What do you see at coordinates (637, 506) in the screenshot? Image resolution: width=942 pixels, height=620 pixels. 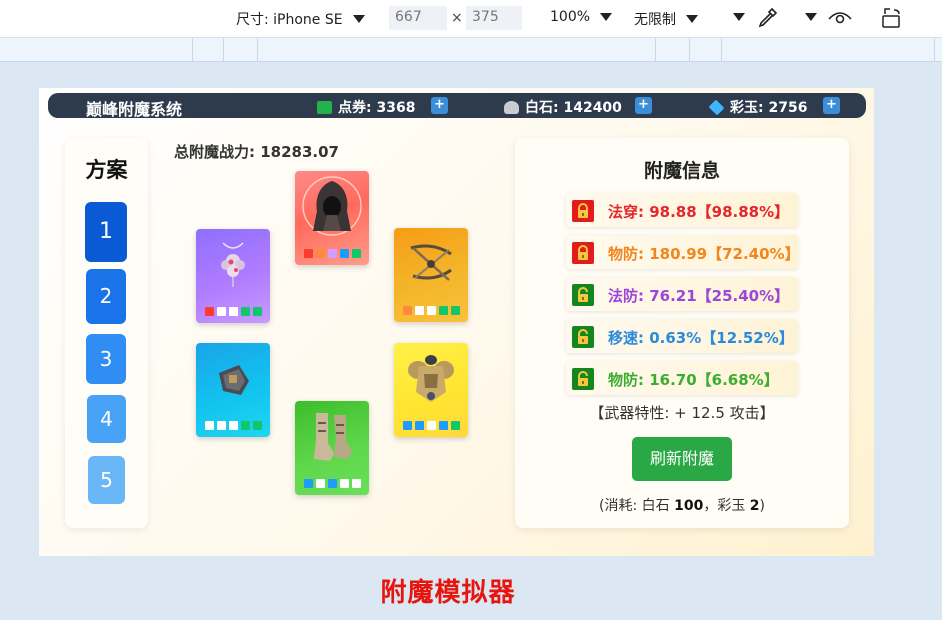 I see `cost-prefix: (消耗: 白石` at bounding box center [637, 506].